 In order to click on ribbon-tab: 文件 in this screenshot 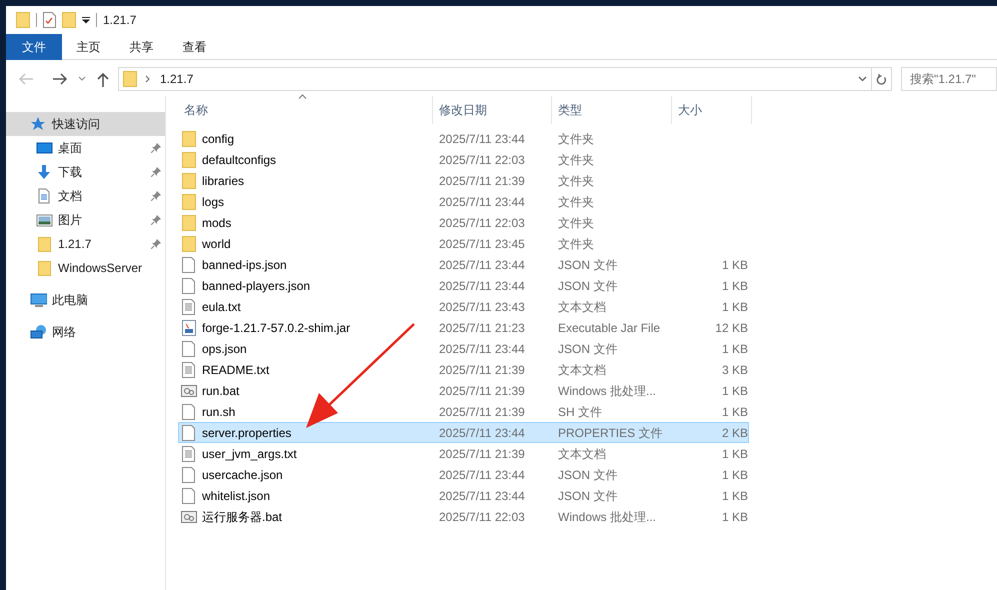, I will do `click(34, 47)`.